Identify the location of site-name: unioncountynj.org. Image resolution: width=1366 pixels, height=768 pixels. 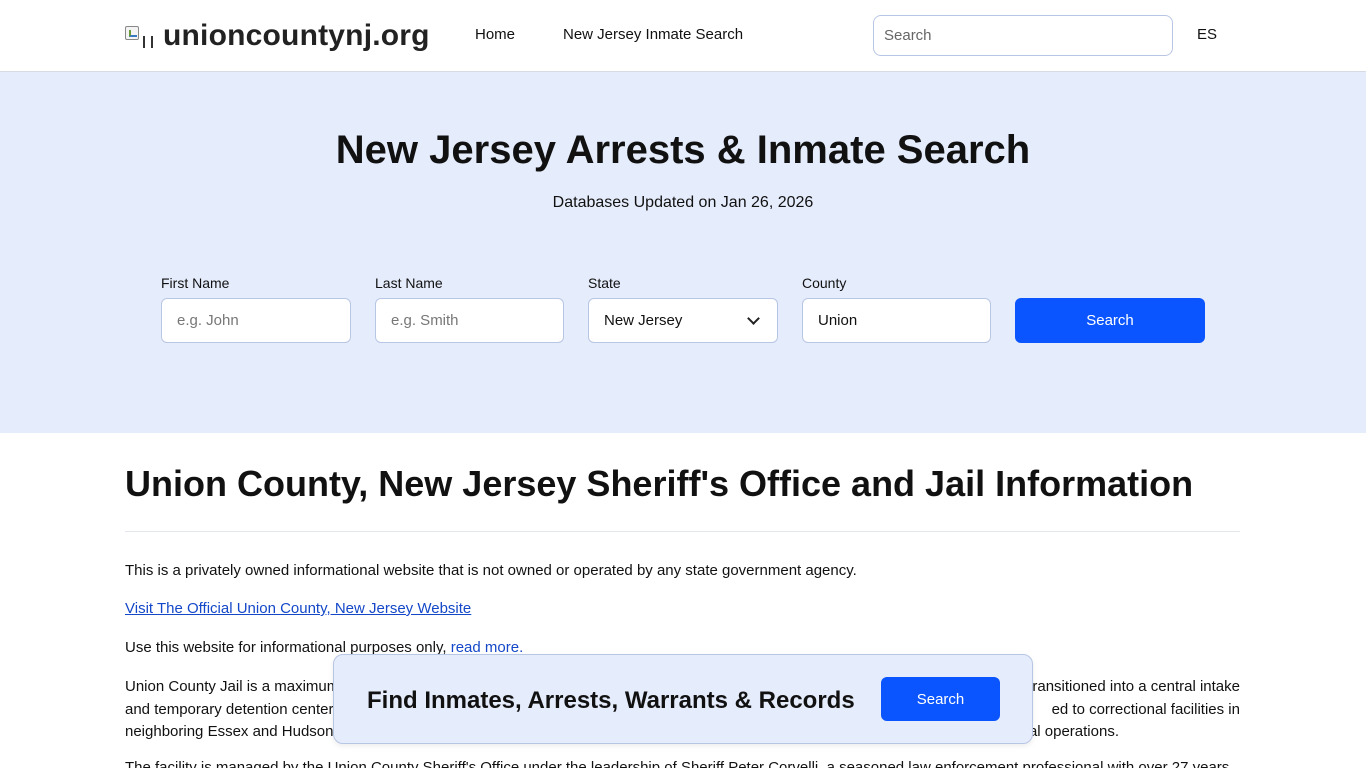
(296, 35).